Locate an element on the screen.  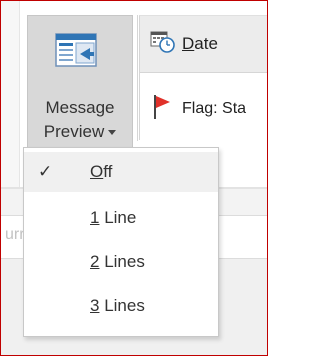
message-preview-label-line1: Message is located at coordinates (80, 107).